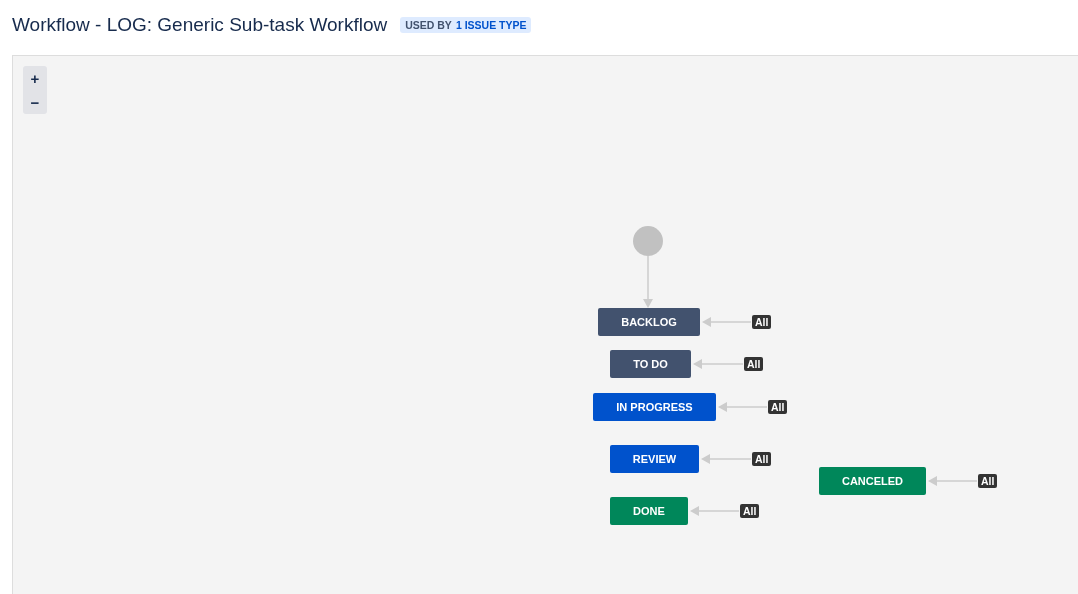 Image resolution: width=1078 pixels, height=594 pixels. I want to click on status-node: TO DO, so click(650, 364).